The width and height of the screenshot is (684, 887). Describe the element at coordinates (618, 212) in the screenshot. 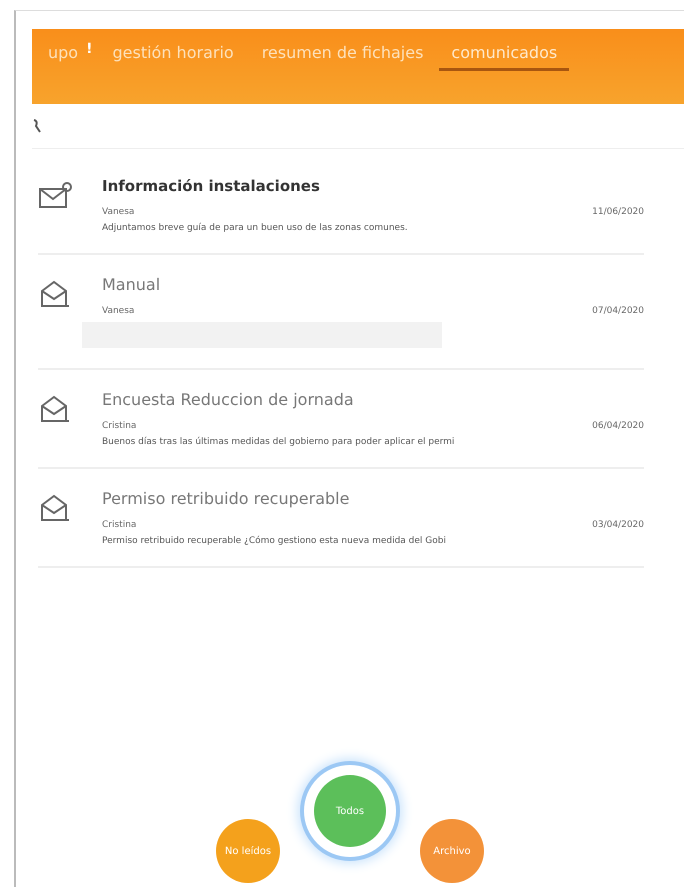

I see `message-date: 11/06/2020` at that location.